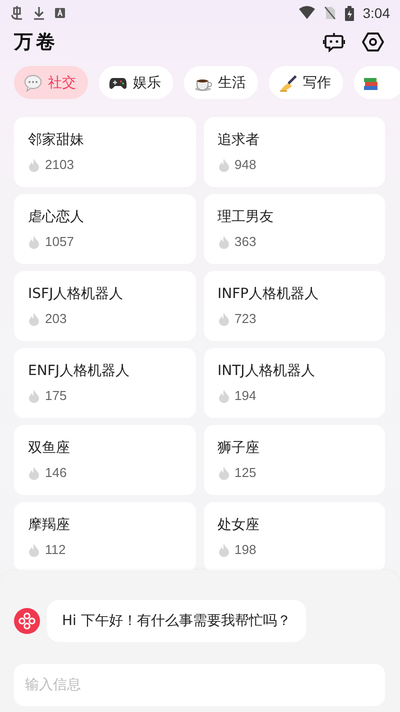 This screenshot has height=712, width=400. I want to click on character-card: 虐心恋人 1057, so click(105, 229).